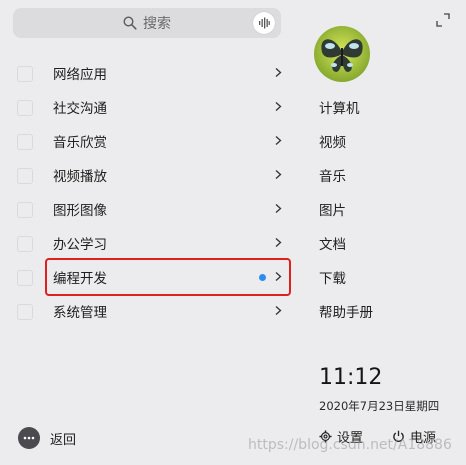 The width and height of the screenshot is (466, 465). Describe the element at coordinates (80, 75) in the screenshot. I see `category-label: 网络应用` at that location.